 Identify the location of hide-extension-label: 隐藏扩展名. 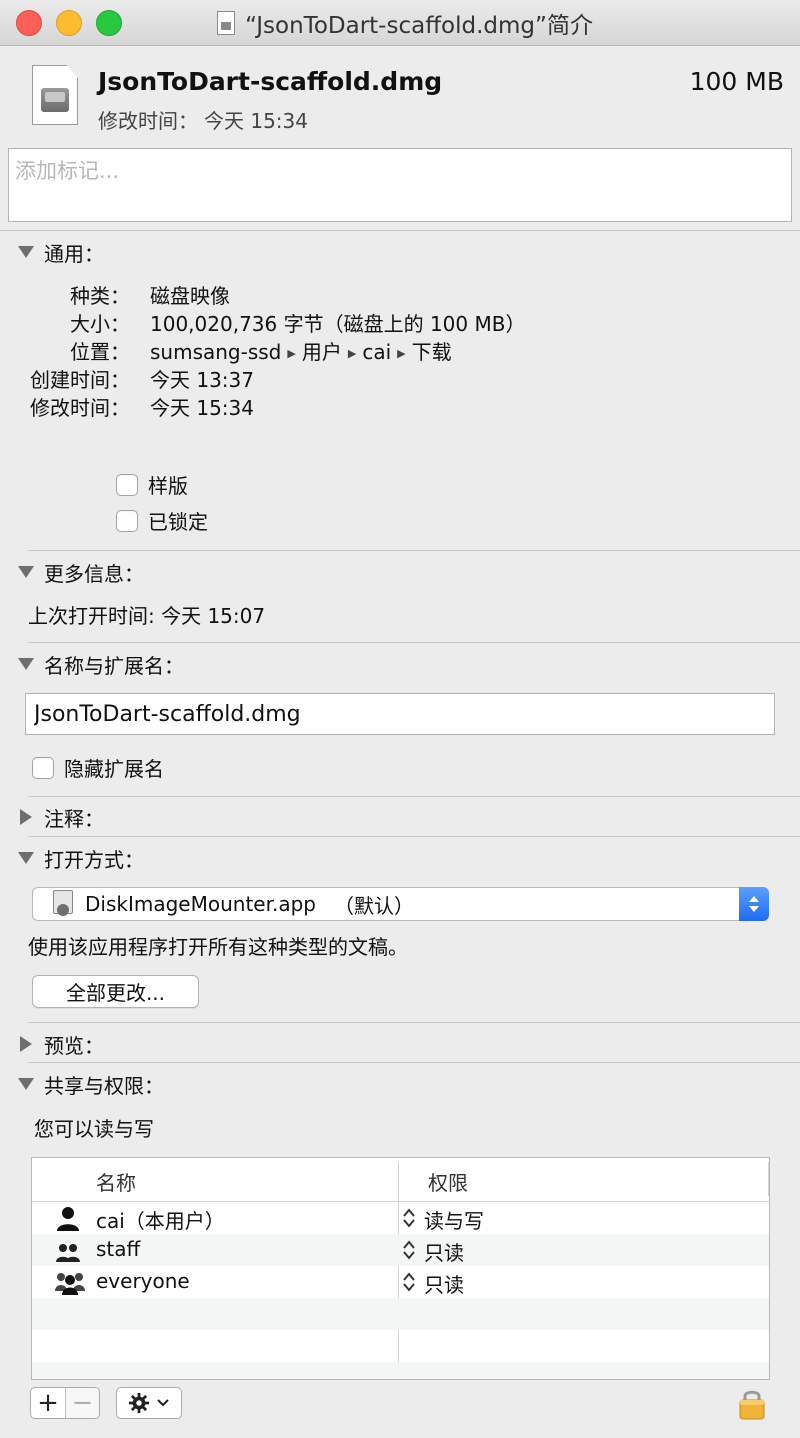
(114, 769).